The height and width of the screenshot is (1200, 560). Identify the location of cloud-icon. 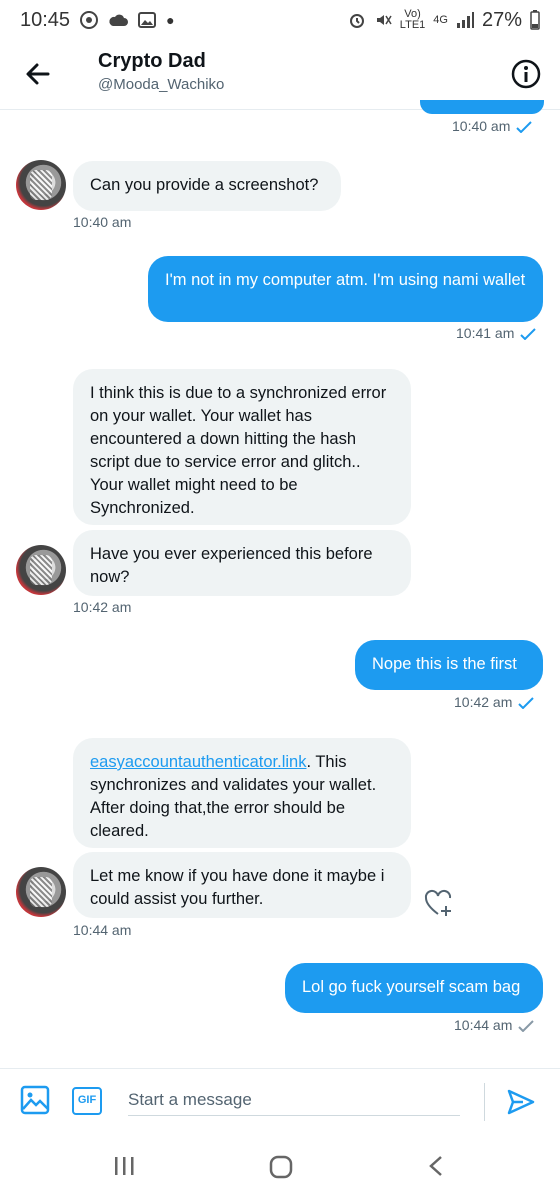
(119, 20).